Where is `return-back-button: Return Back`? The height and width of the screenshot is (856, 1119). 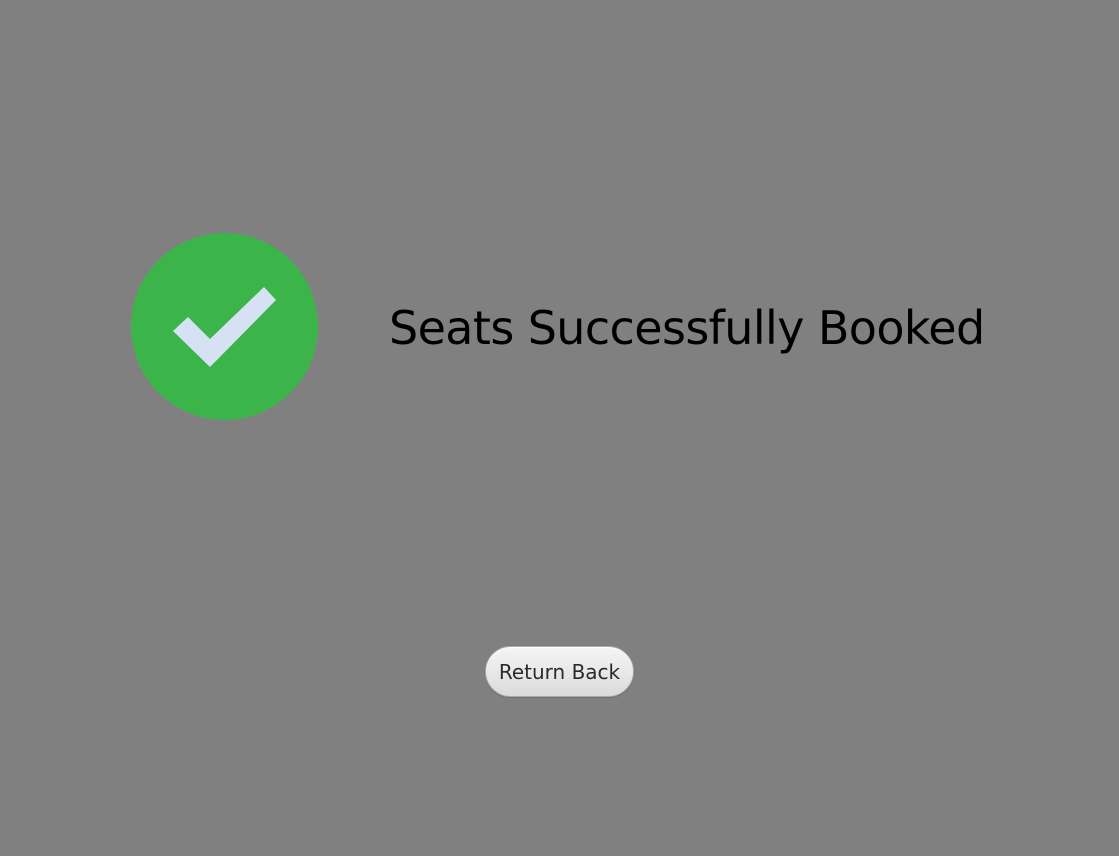 return-back-button: Return Back is located at coordinates (559, 671).